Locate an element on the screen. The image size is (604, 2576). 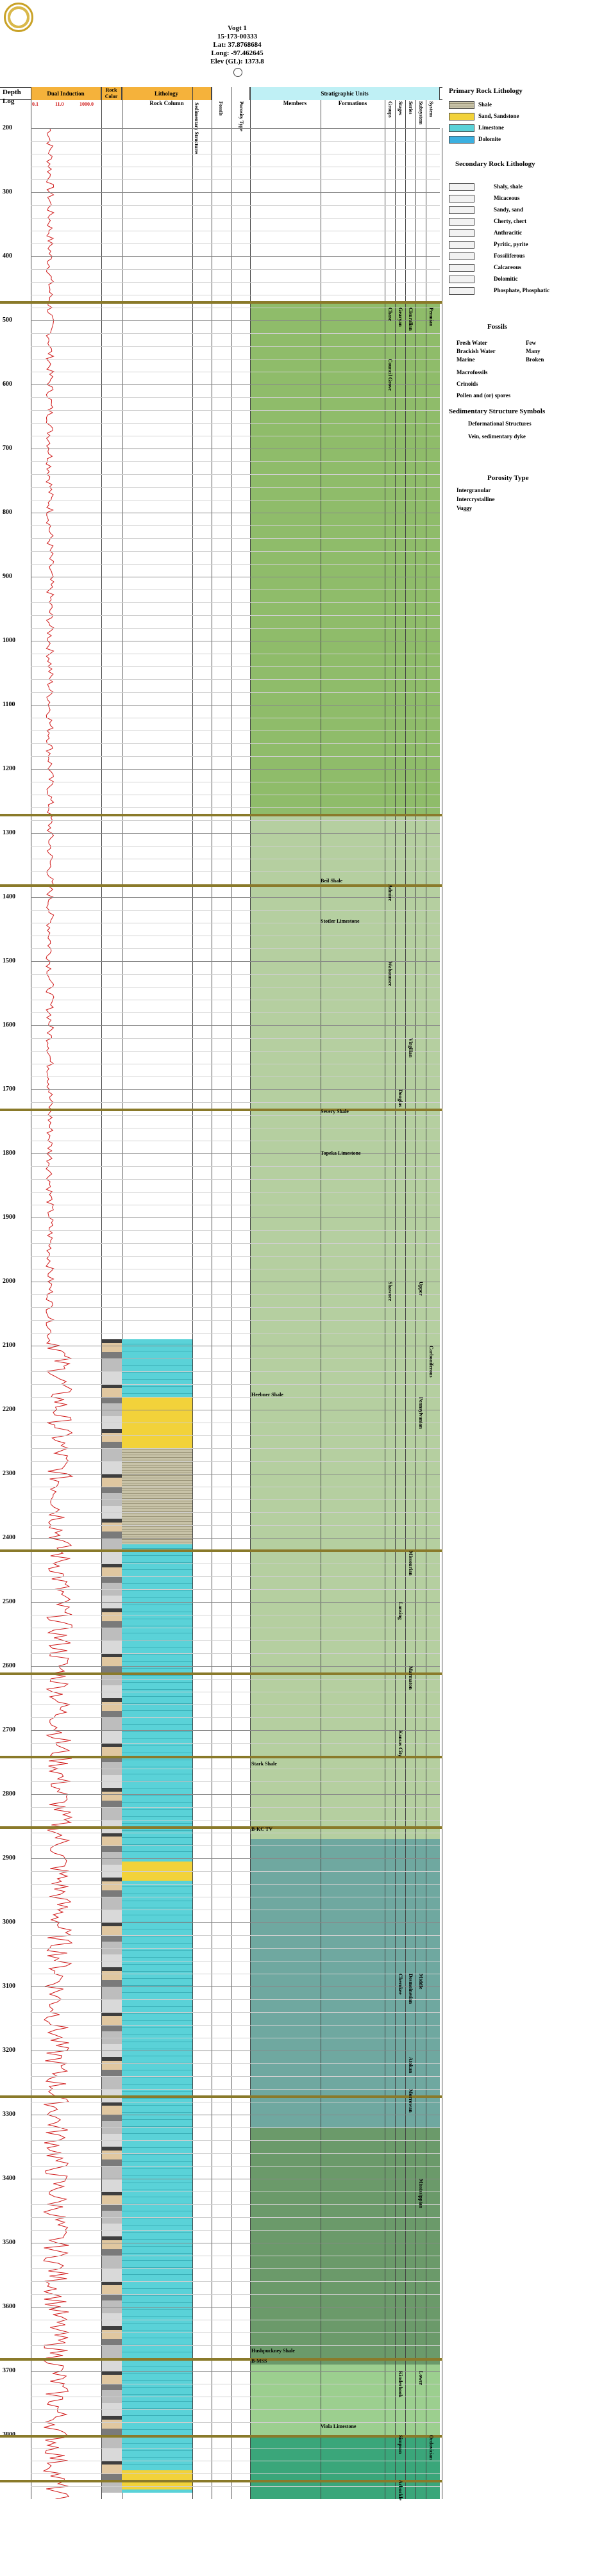
legend-limestone-swatch is located at coordinates (462, 128).